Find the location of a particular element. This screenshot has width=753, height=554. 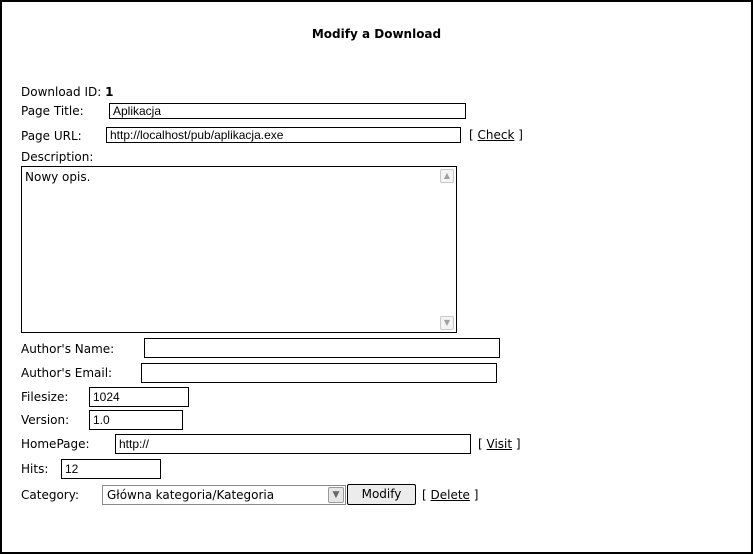

homepage-input: http:// is located at coordinates (293, 444).